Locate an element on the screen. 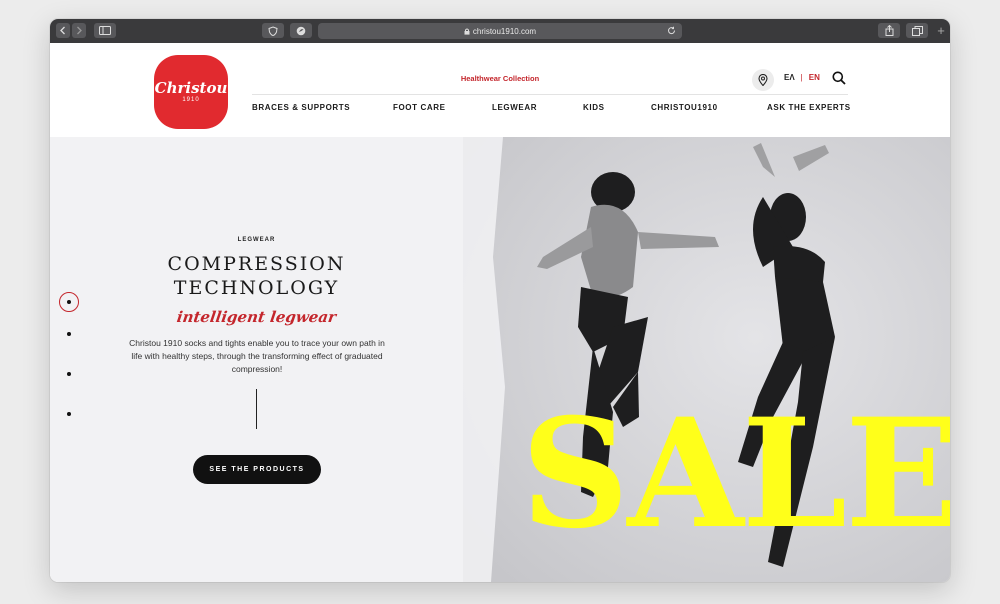 The image size is (1000, 604). search-icon is located at coordinates (839, 78).